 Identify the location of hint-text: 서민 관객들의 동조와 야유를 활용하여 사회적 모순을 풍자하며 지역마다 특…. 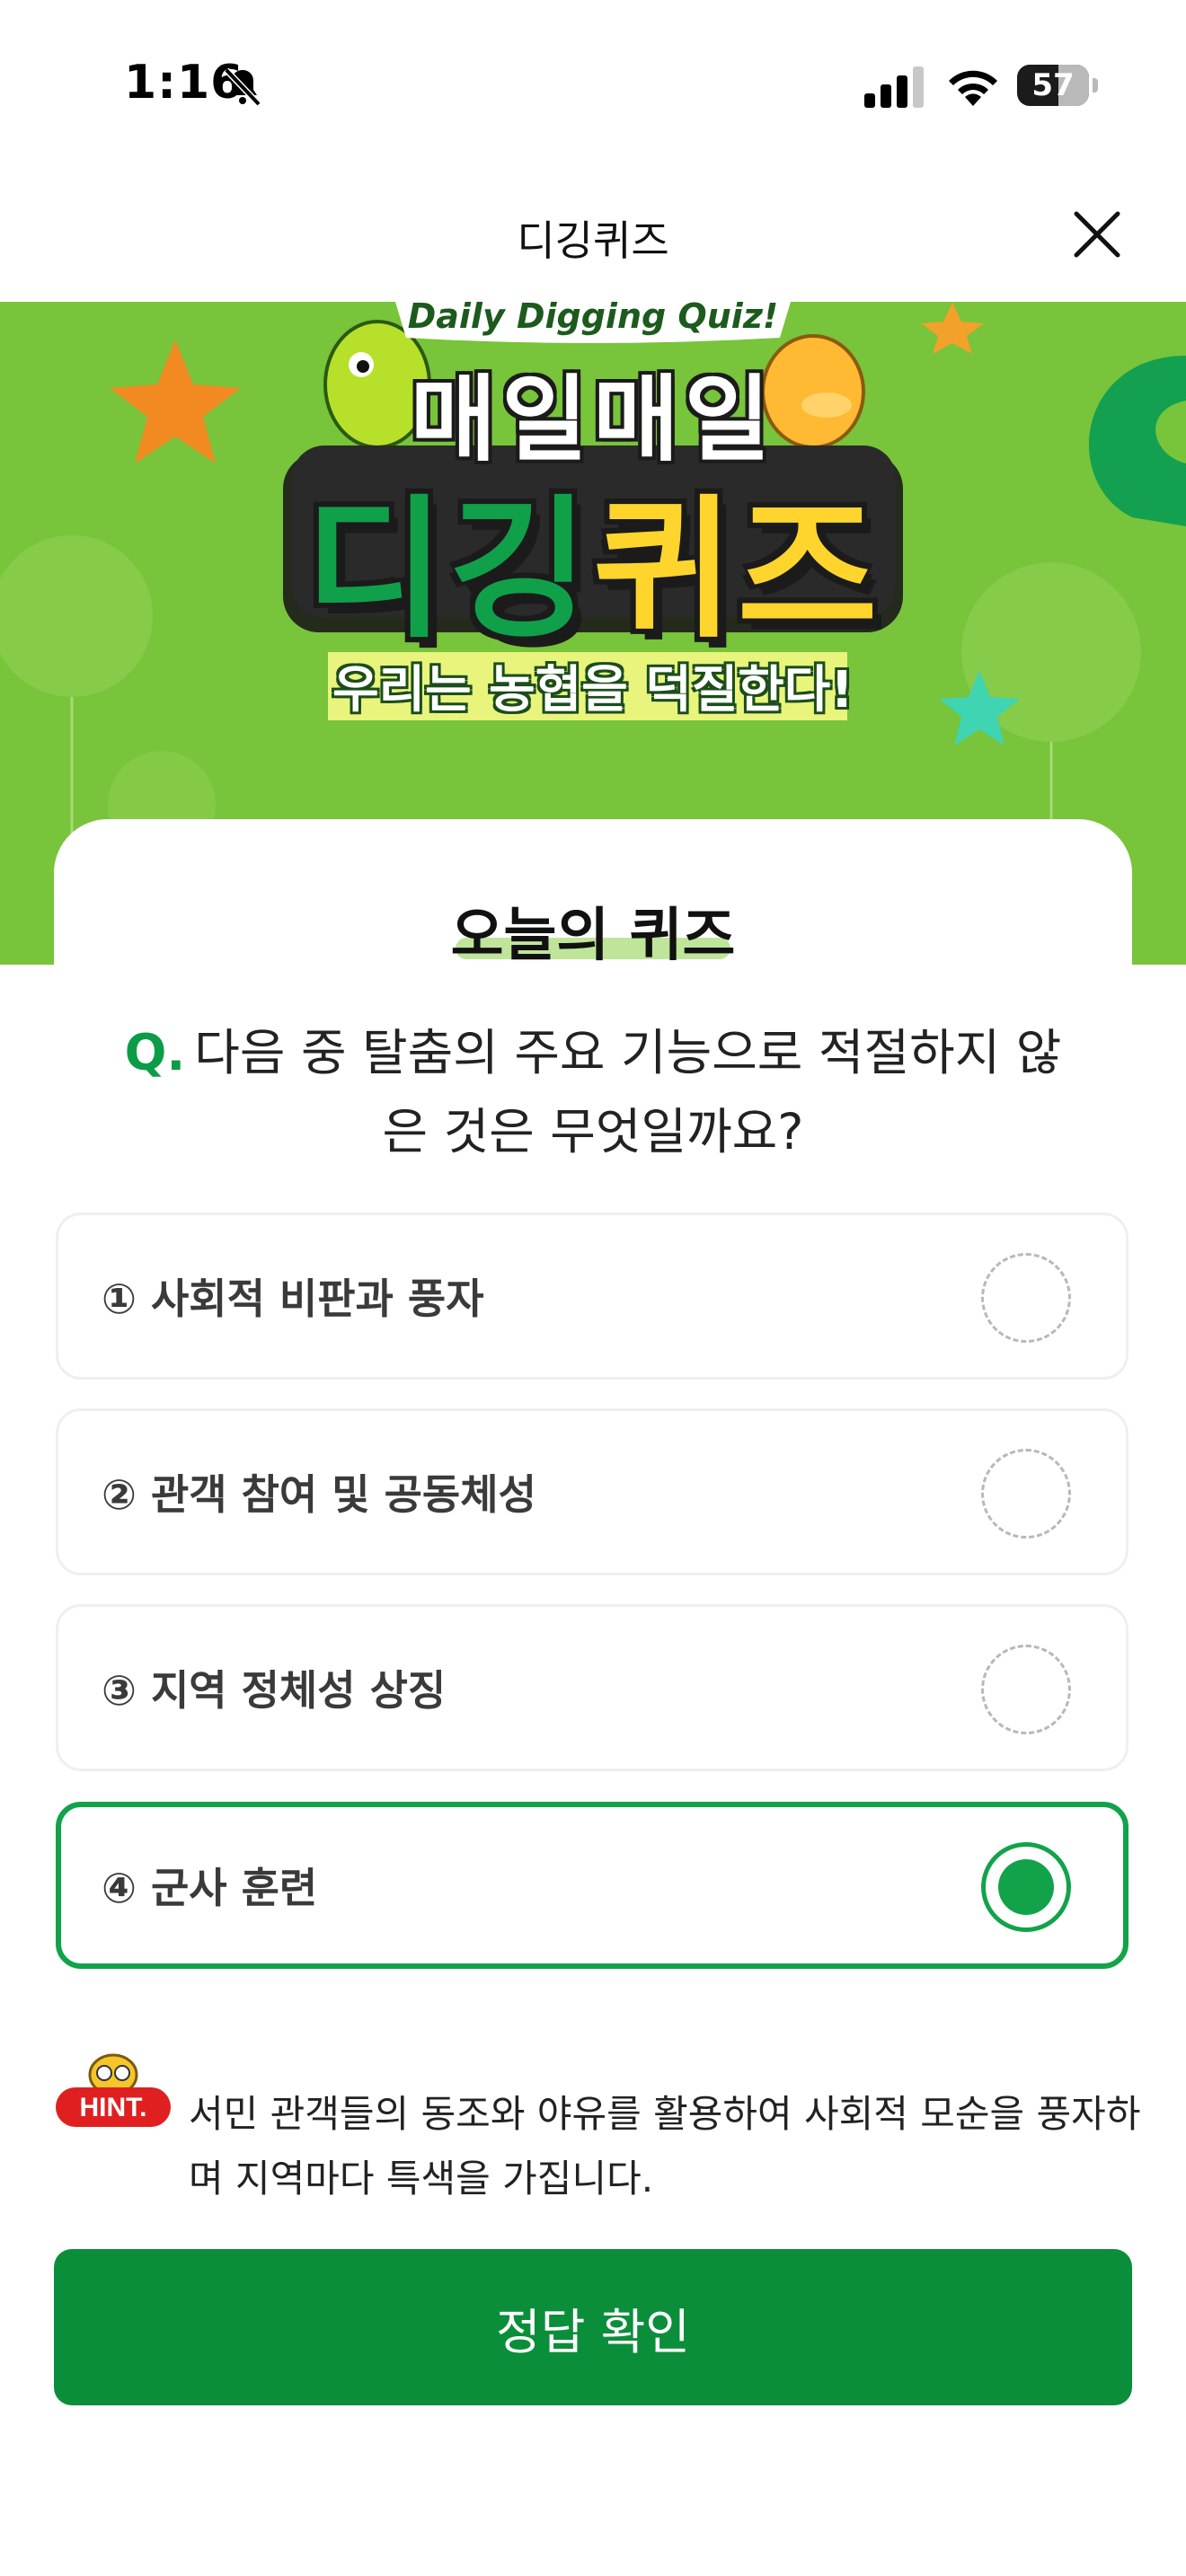
(665, 2146).